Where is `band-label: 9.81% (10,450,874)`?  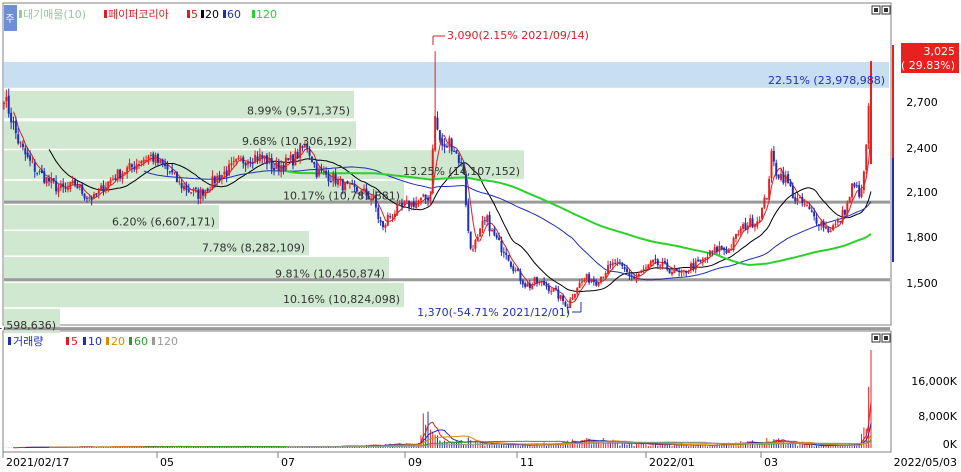
band-label: 9.81% (10,450,874) is located at coordinates (330, 273).